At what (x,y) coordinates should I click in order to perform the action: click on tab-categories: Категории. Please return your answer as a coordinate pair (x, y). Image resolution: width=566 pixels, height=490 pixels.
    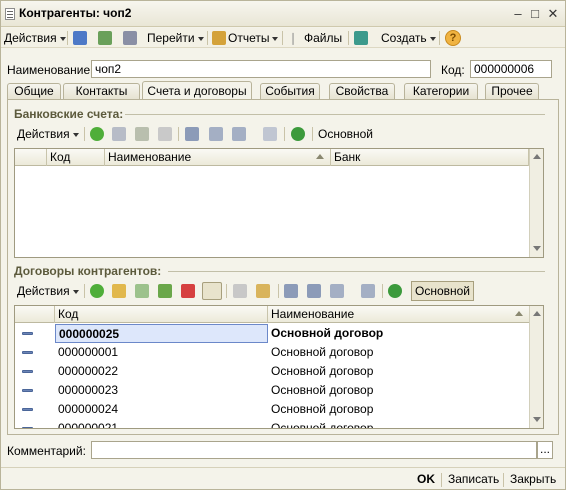
    Looking at the image, I should click on (441, 91).